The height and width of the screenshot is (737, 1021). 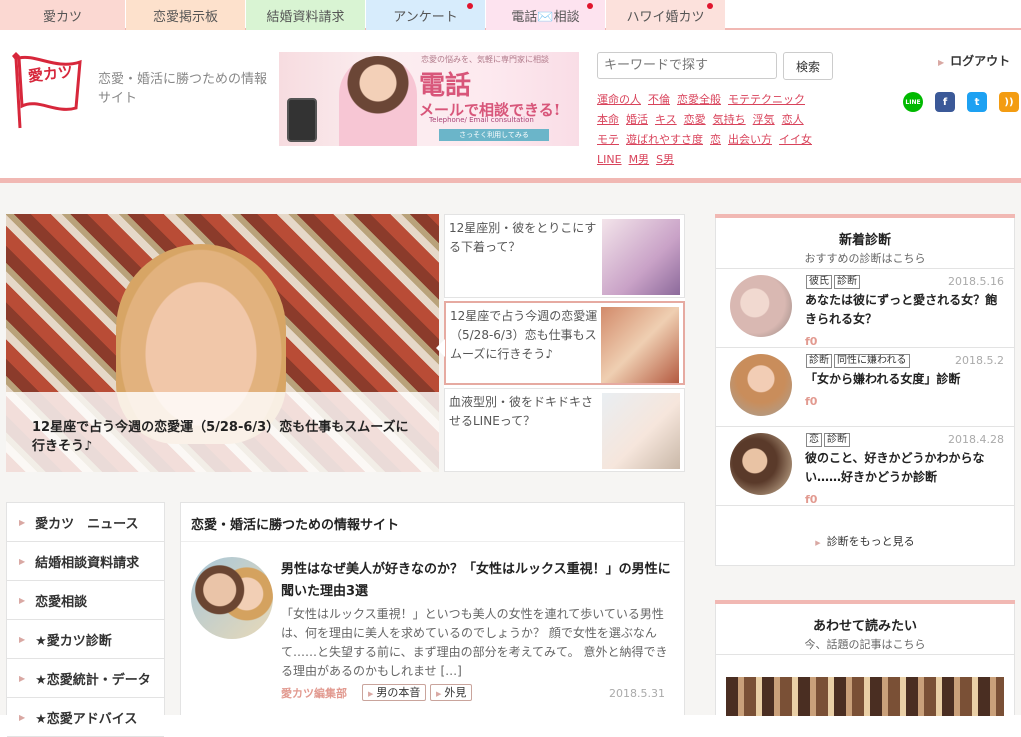 I want to click on keyword-link: モテテクニック, so click(x=766, y=99).